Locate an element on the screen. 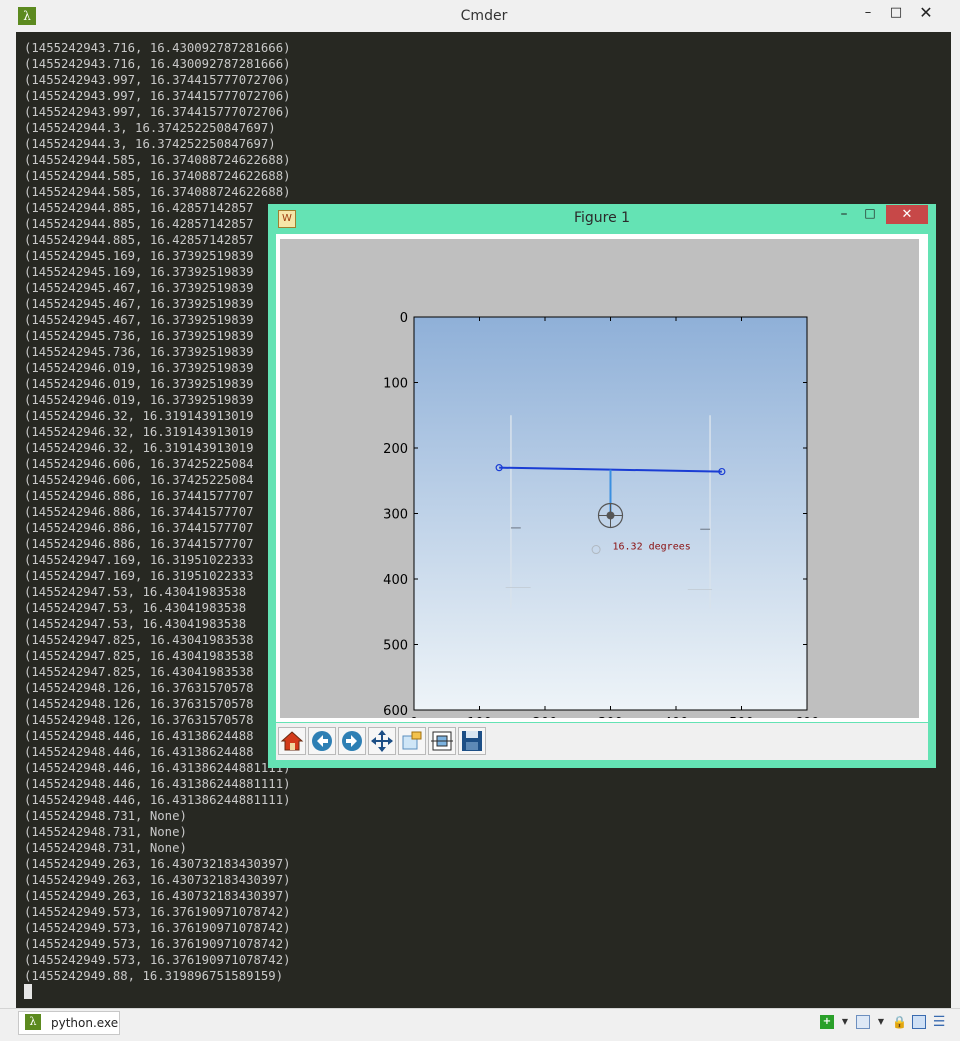 The height and width of the screenshot is (1041, 960). save-button is located at coordinates (472, 741).